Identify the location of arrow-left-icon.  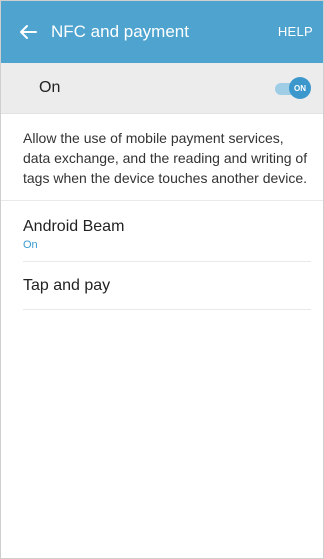
(28, 32).